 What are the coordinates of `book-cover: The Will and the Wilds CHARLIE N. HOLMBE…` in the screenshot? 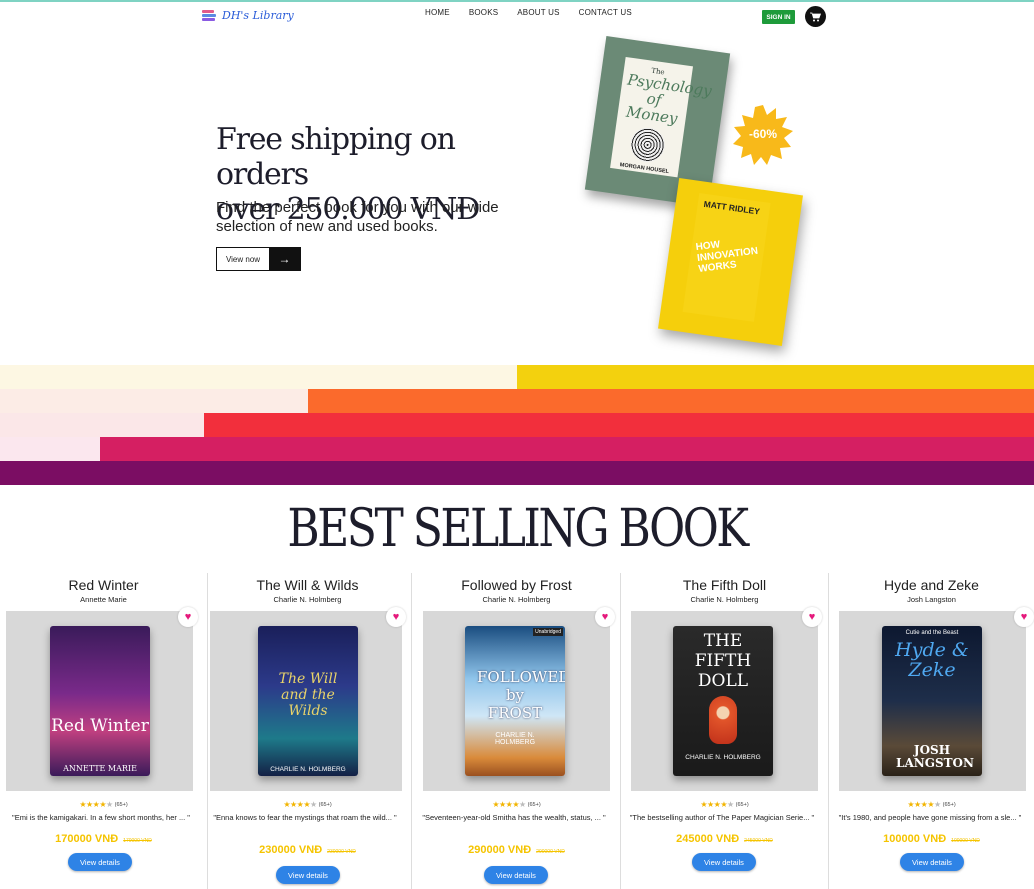 It's located at (308, 701).